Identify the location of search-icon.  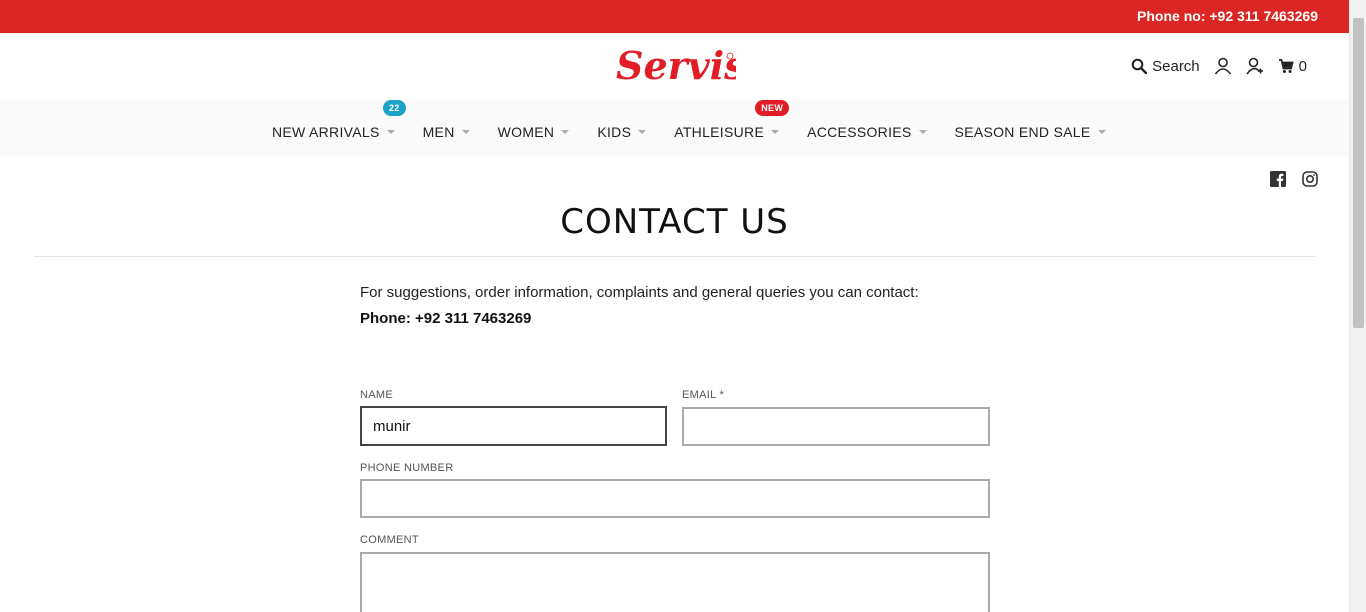
(1139, 66).